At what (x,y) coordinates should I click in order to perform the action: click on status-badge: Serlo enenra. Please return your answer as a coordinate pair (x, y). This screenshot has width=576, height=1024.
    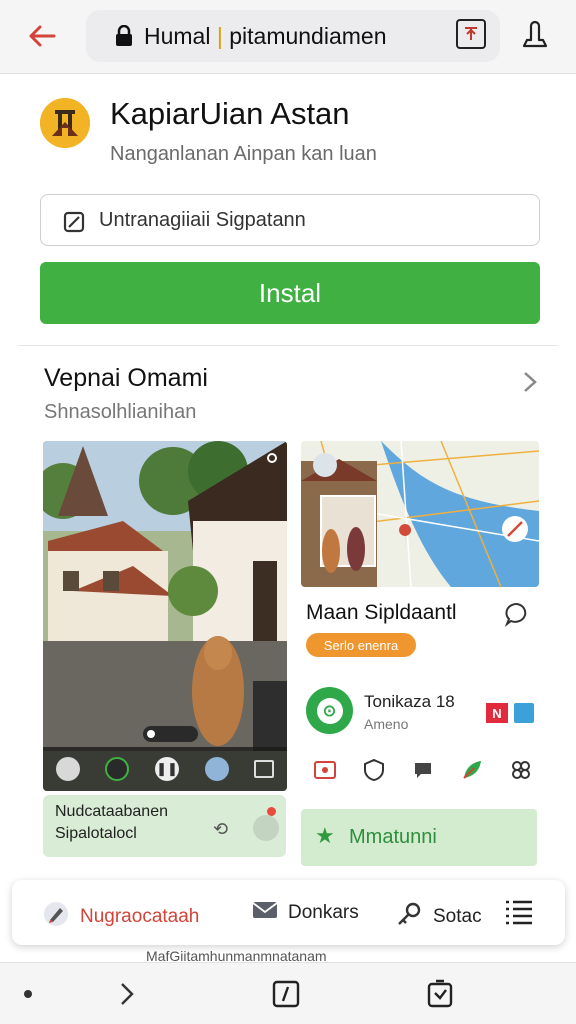
    Looking at the image, I should click on (361, 645).